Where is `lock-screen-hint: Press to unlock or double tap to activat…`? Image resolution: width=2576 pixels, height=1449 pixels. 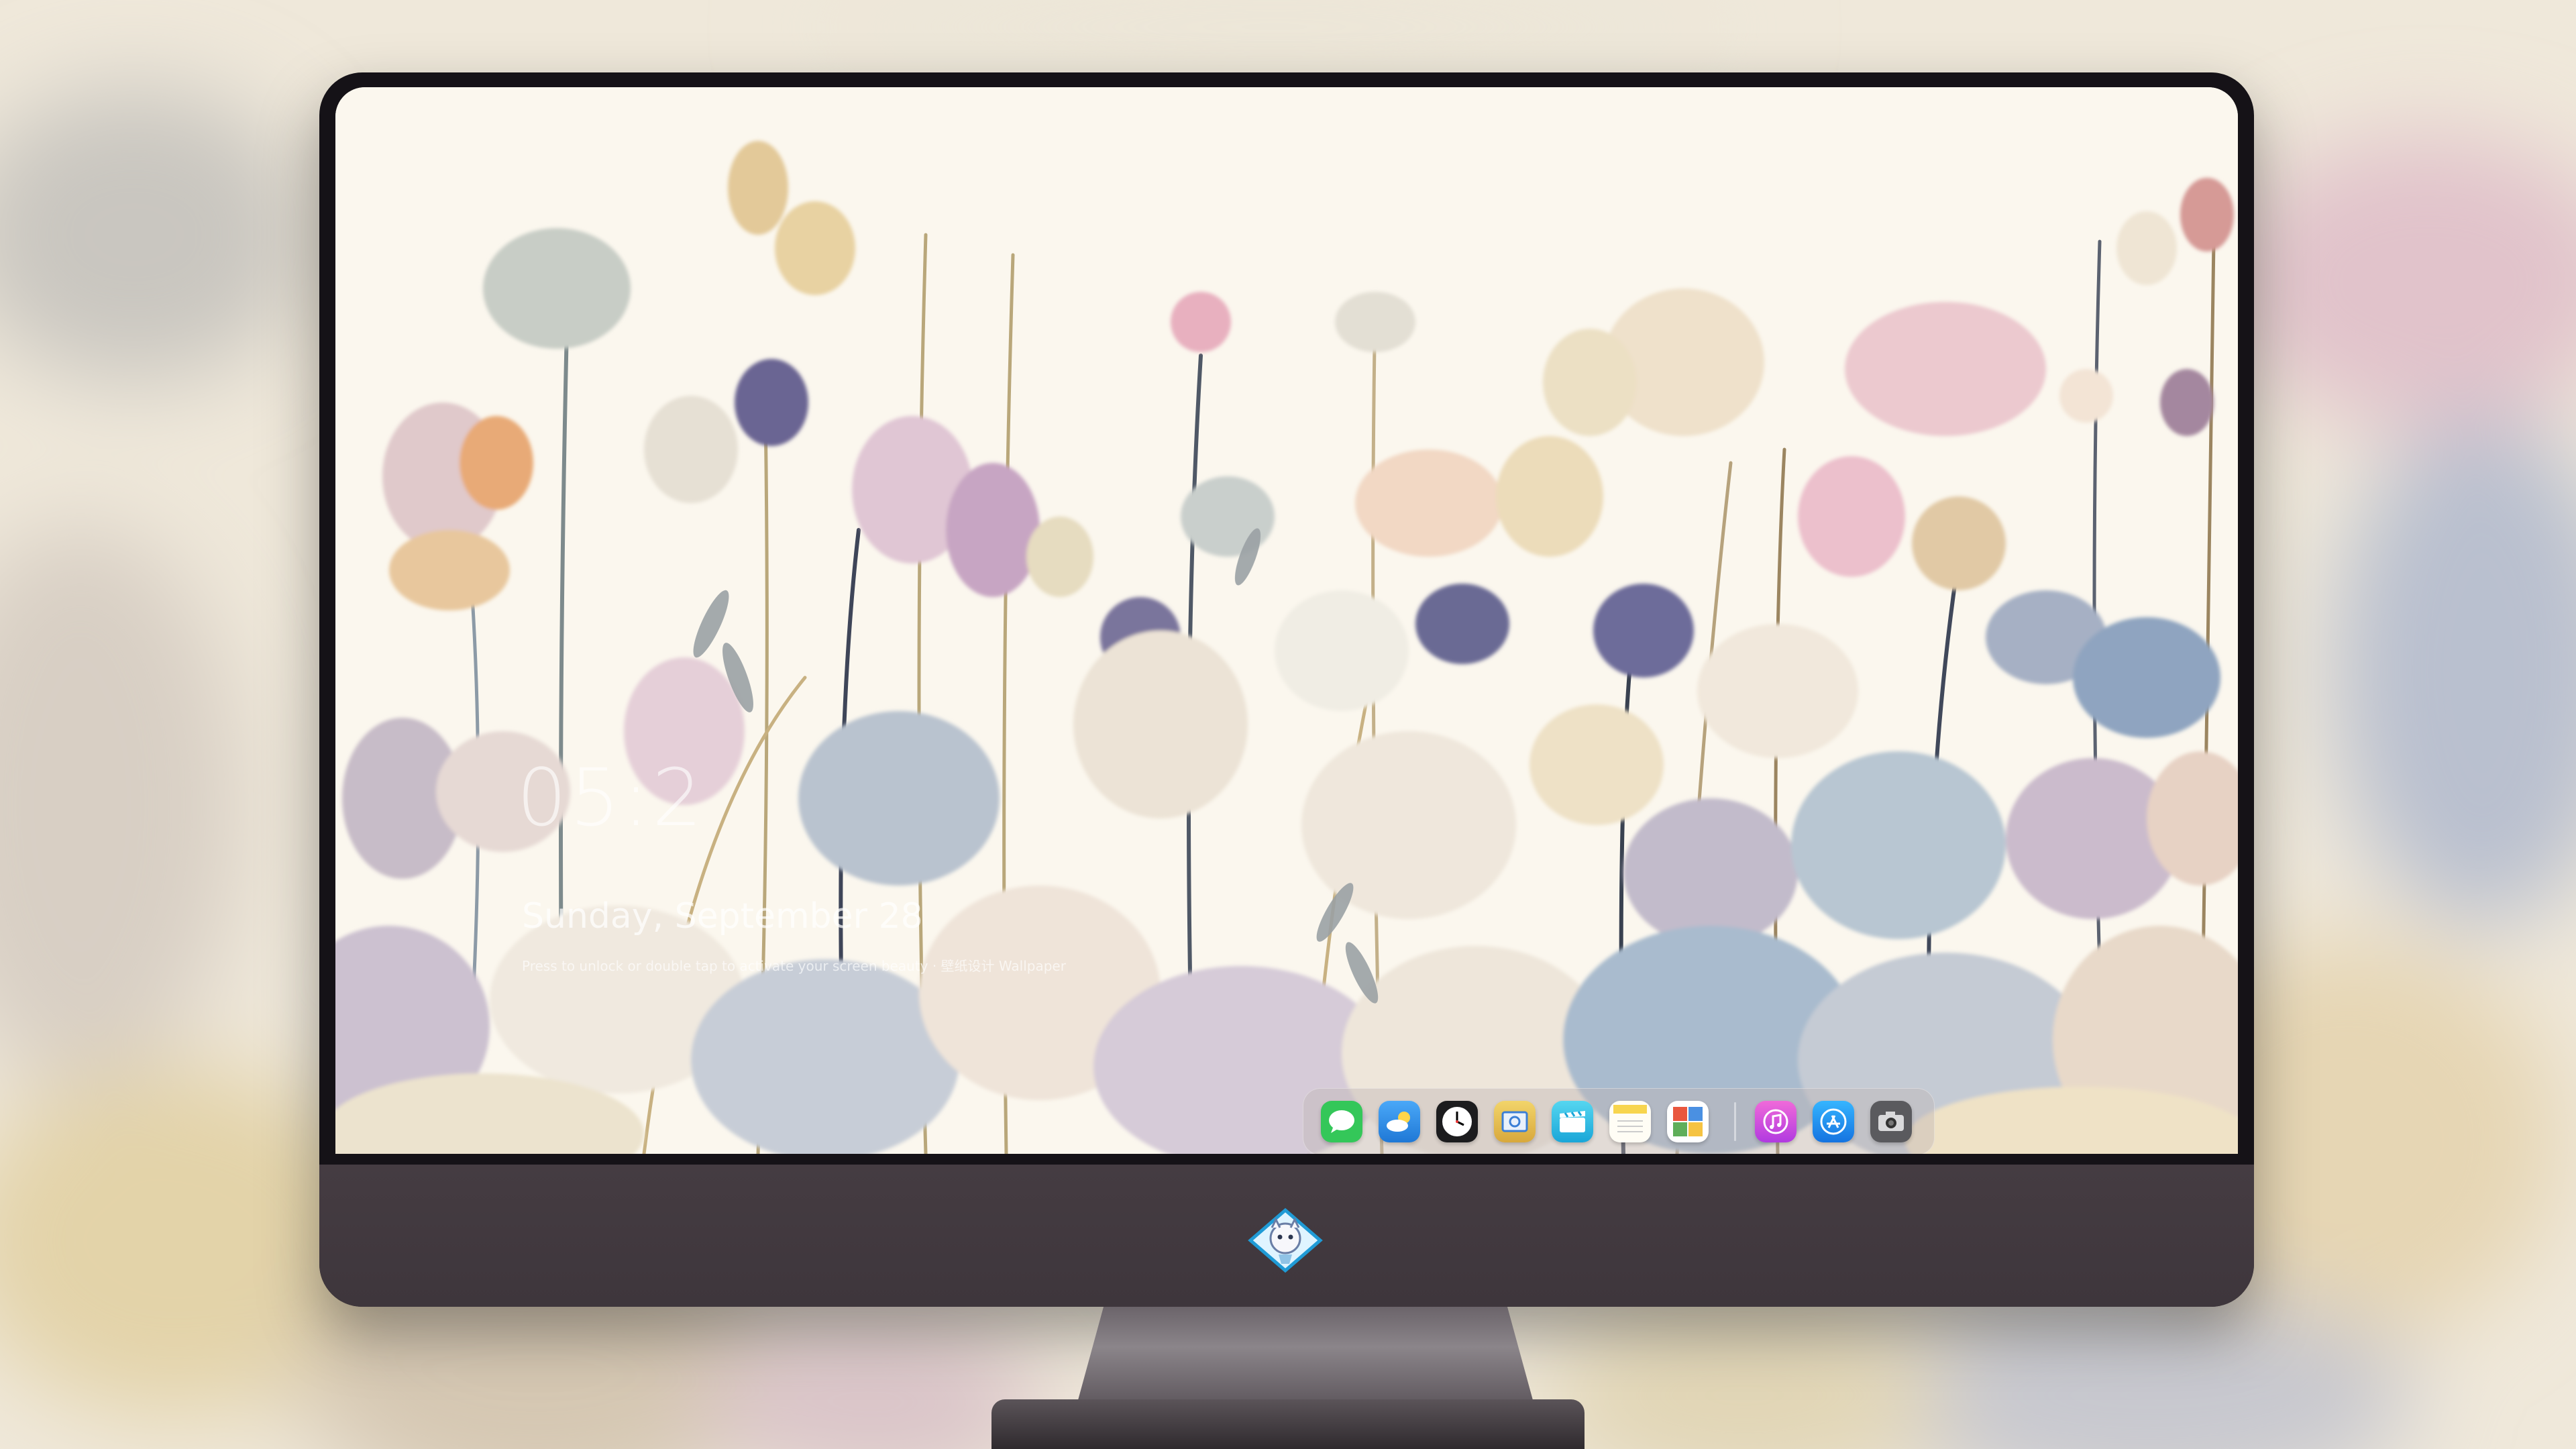 lock-screen-hint: Press to unlock or double tap to activat… is located at coordinates (794, 966).